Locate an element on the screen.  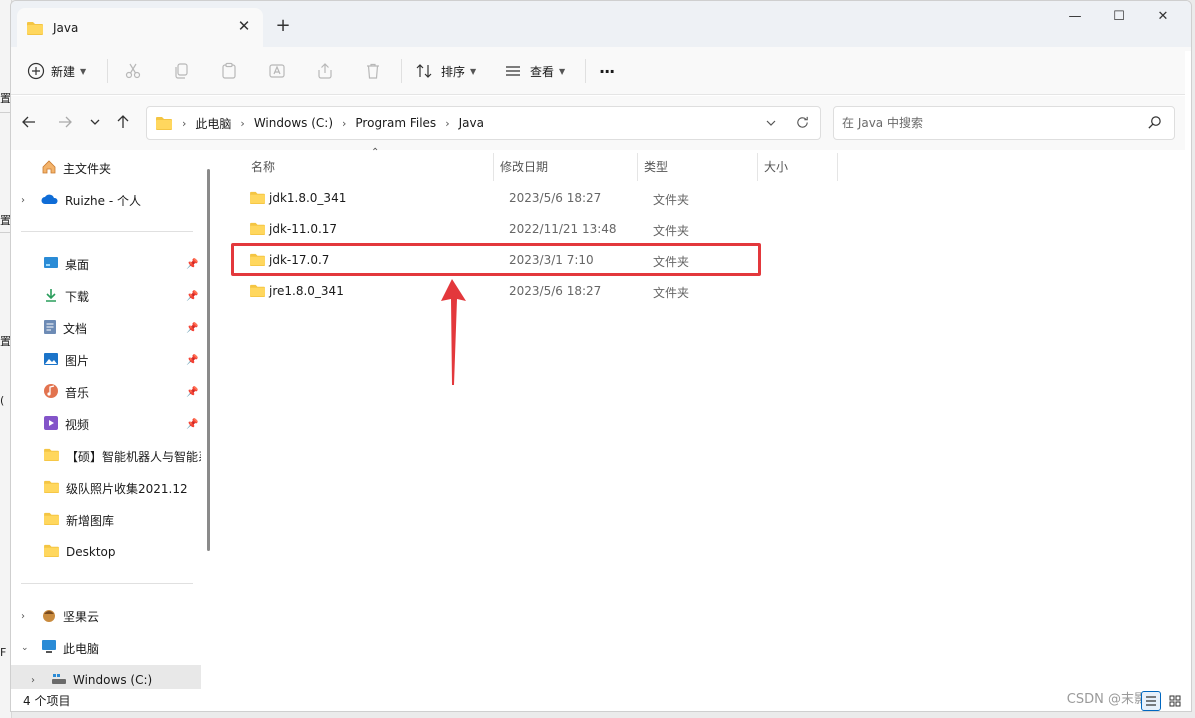
table-row: jre1.8.0_341 2023/5/6 18:27 文件夹 is located at coordinates (499, 291).